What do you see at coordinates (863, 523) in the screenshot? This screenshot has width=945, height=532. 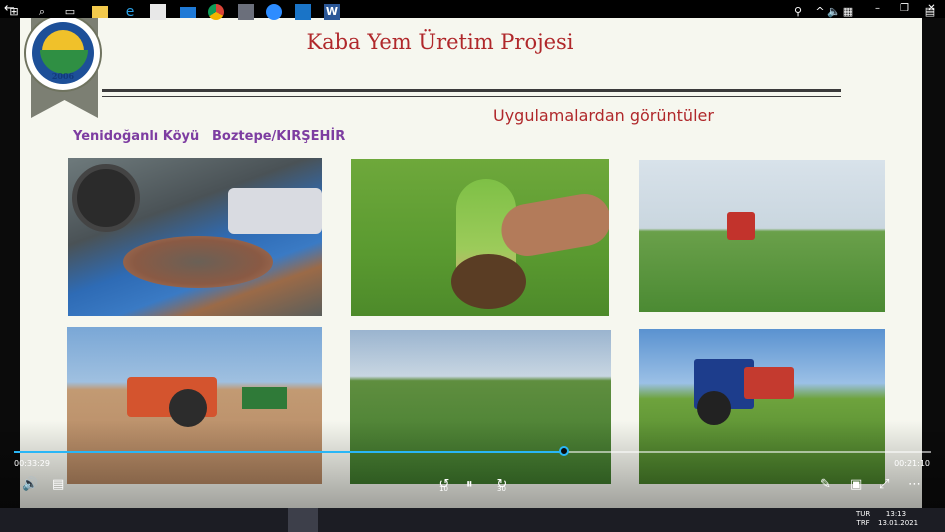 I see `keyboard-layout: TRF` at bounding box center [863, 523].